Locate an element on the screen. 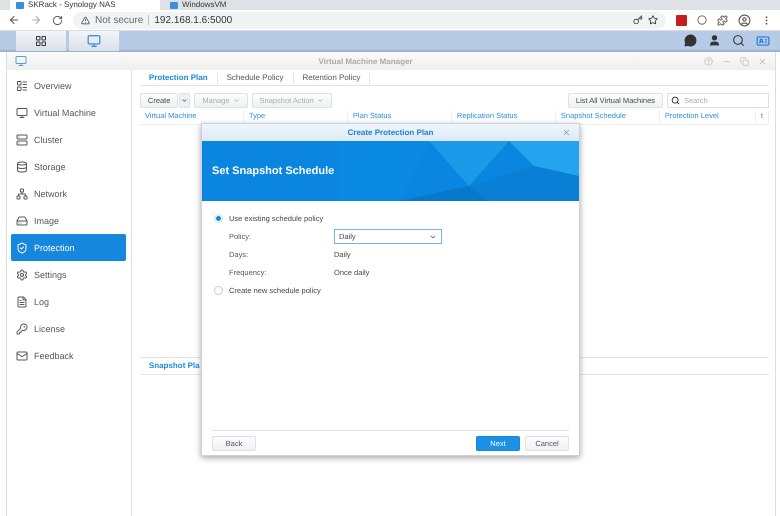 This screenshot has height=516, width=780. sidebar-item: Log is located at coordinates (68, 301).